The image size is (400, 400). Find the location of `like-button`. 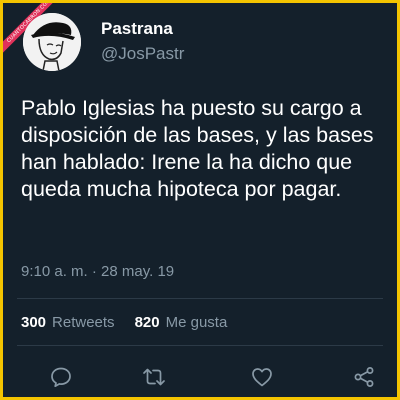

like-button is located at coordinates (262, 377).